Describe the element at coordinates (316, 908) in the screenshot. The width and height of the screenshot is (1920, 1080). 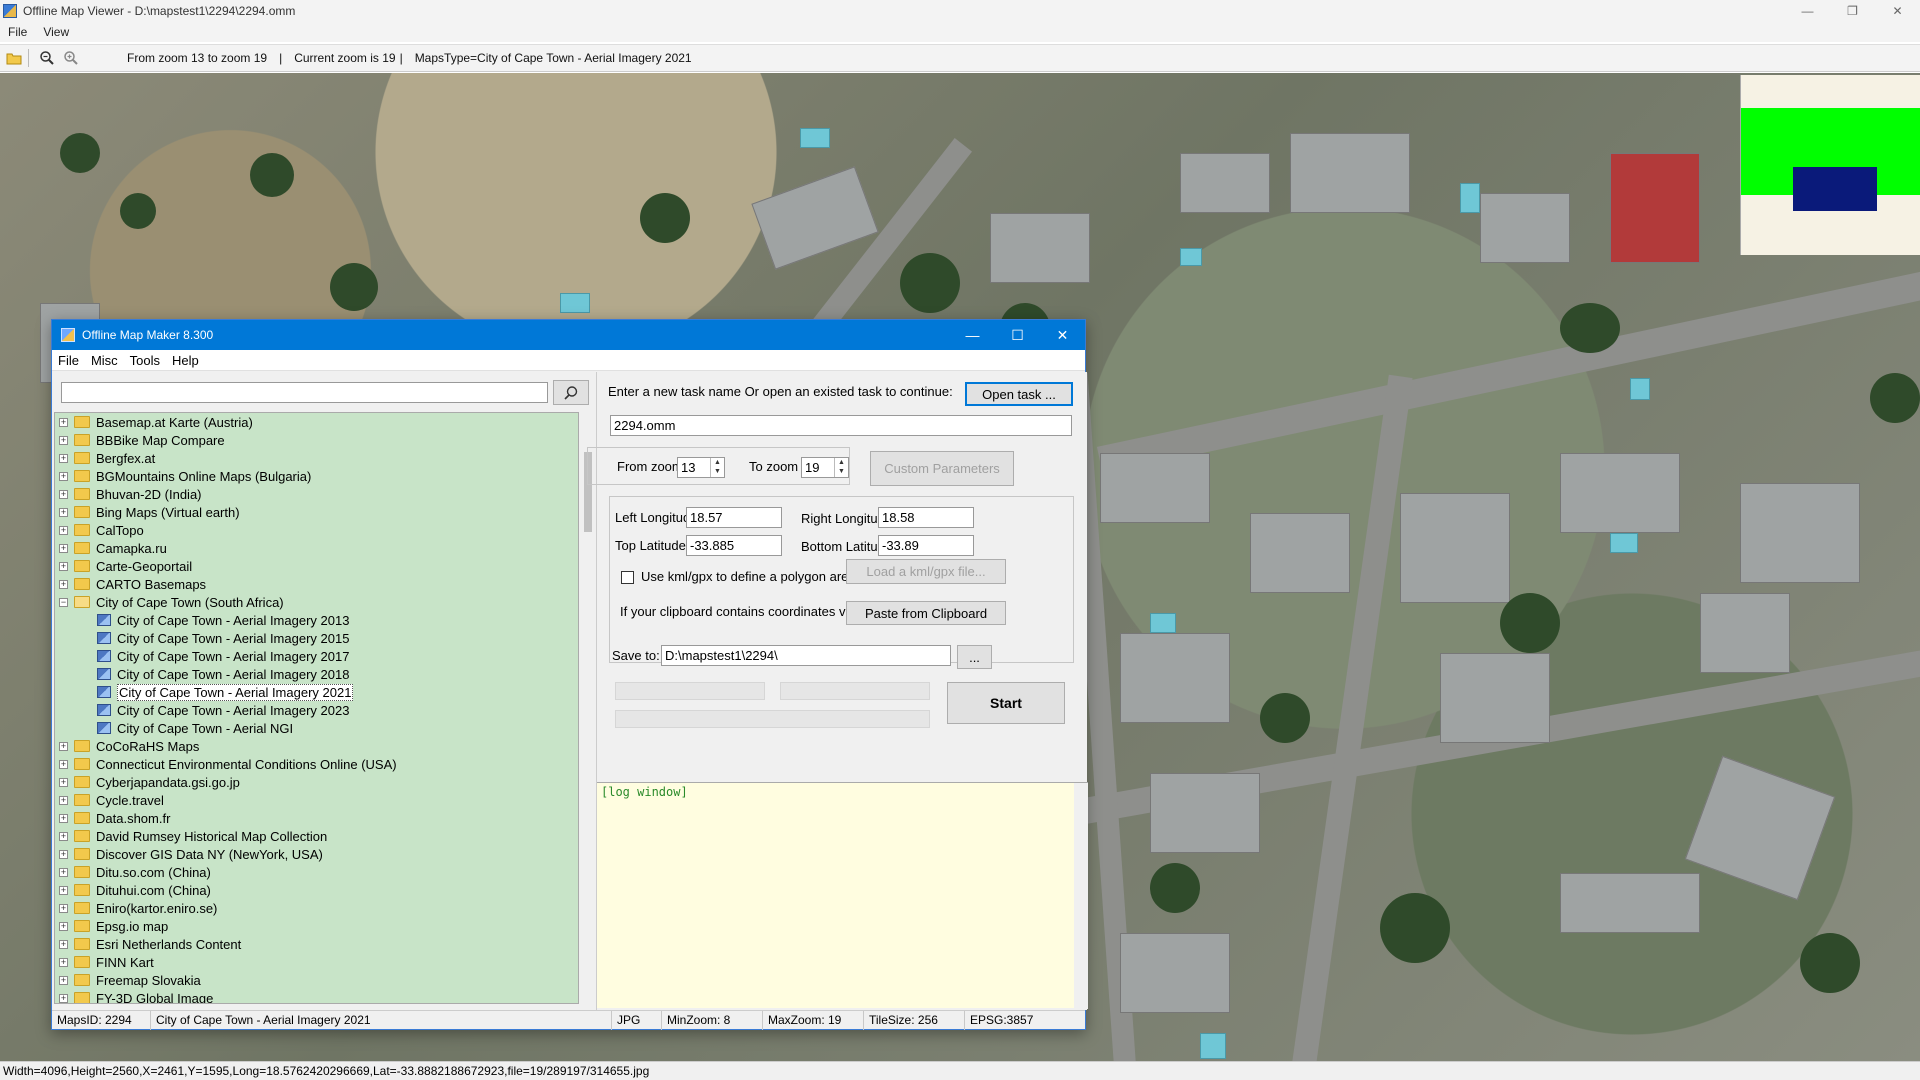
I see `tree-node: + Eniro(kartor.eniro.se)` at that location.